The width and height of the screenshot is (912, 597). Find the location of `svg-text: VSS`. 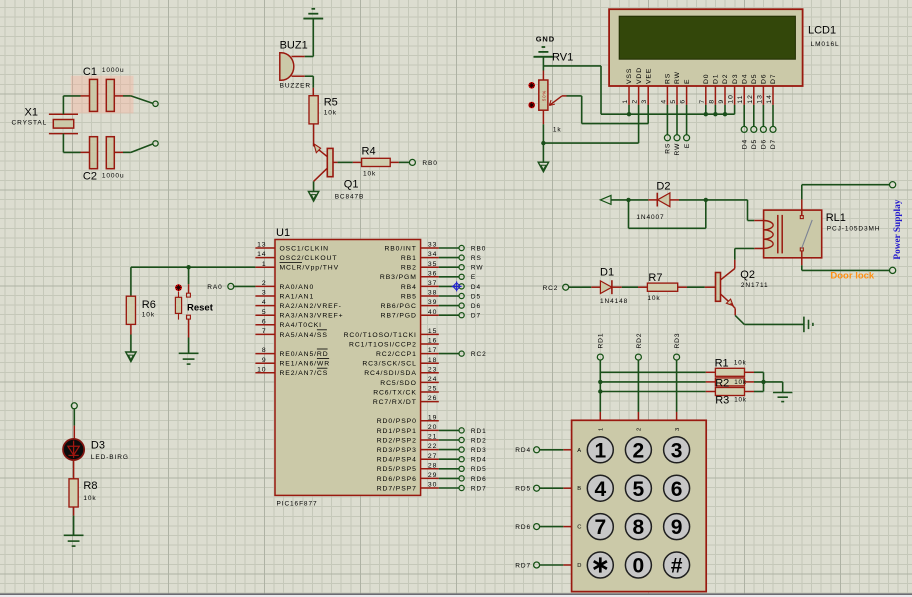

svg-text: VSS is located at coordinates (629, 76).